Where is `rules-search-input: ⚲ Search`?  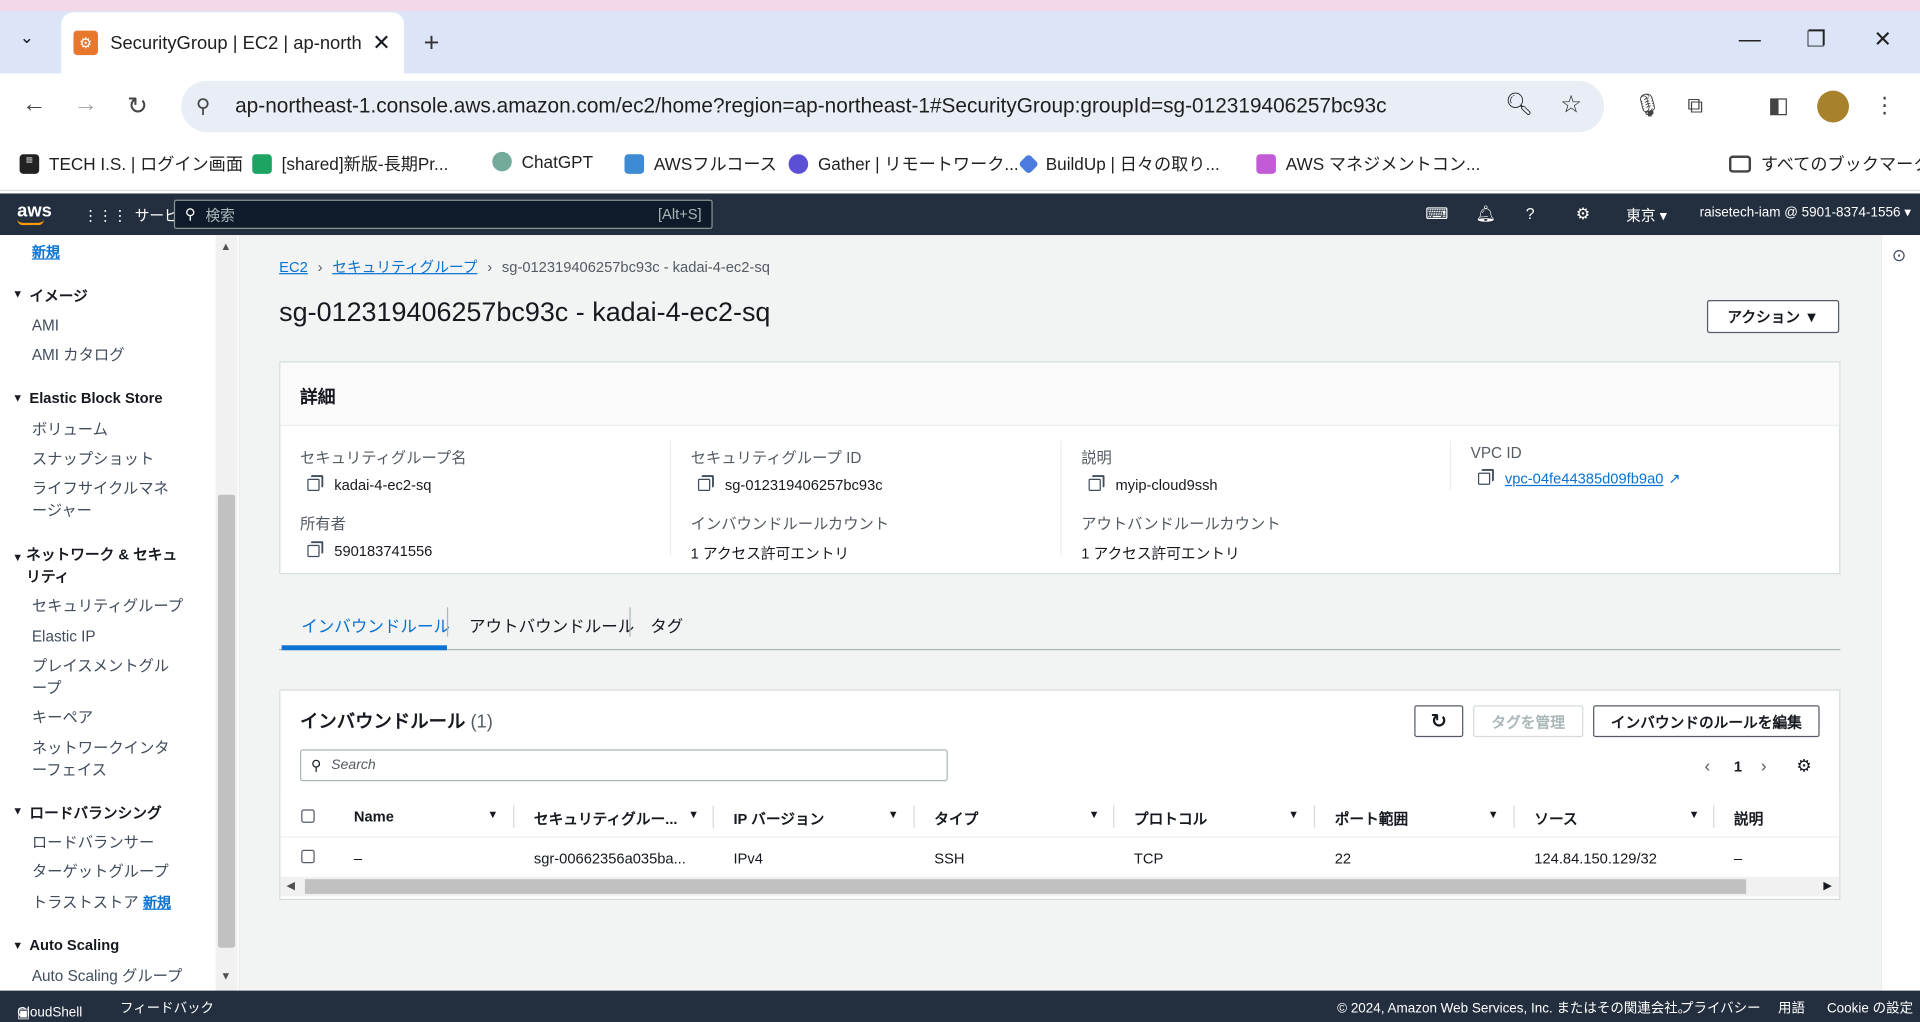
rules-search-input: ⚲ Search is located at coordinates (624, 765).